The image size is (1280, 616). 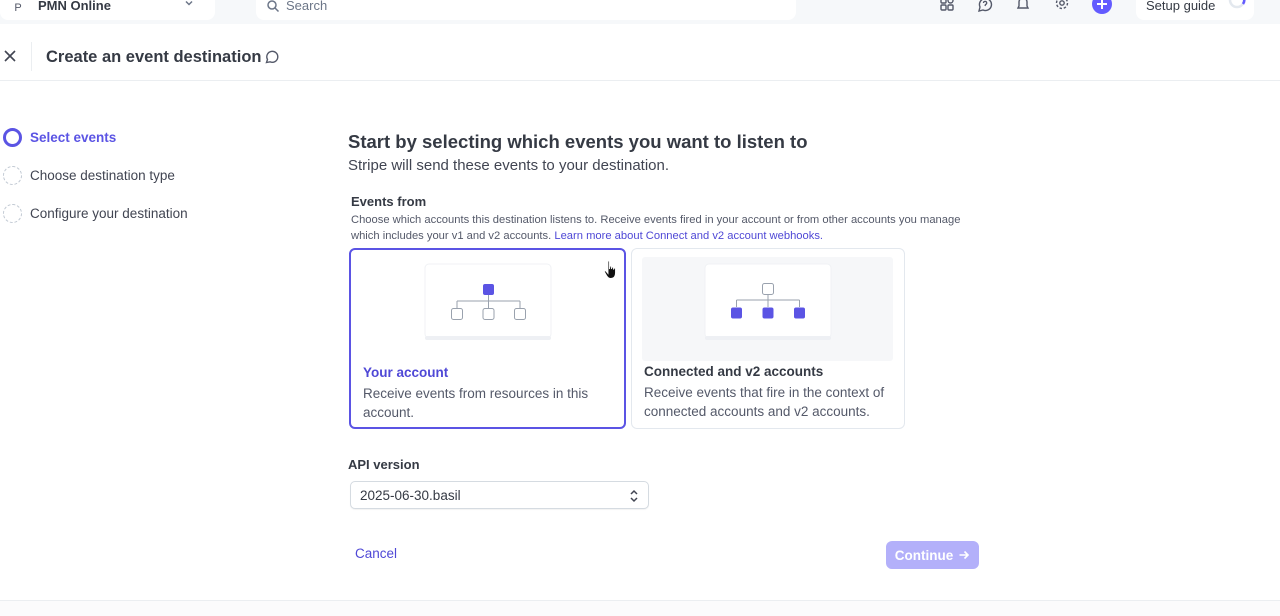 I want to click on step-label: Configure your destination, so click(x=109, y=213).